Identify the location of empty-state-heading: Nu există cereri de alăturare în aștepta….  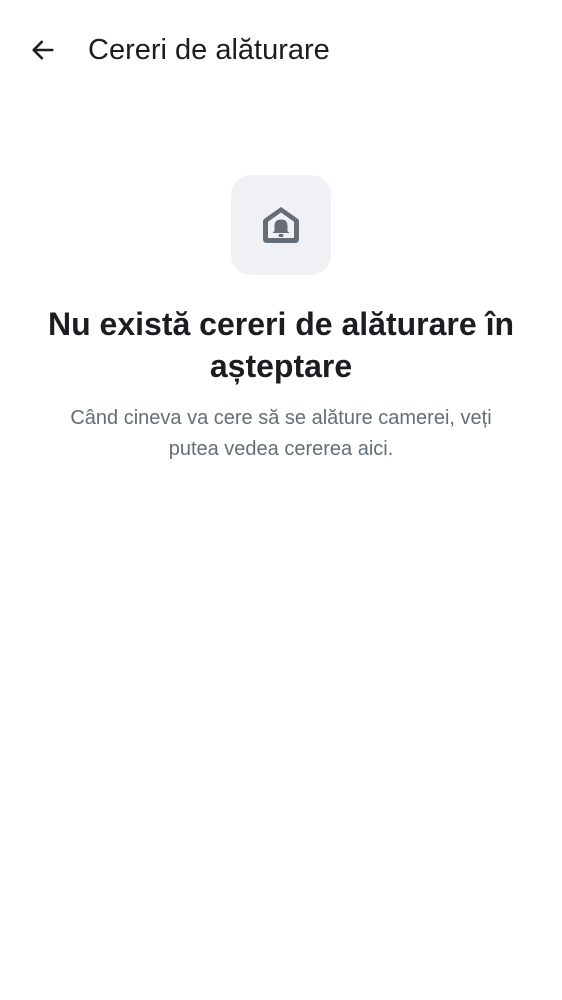
(281, 345).